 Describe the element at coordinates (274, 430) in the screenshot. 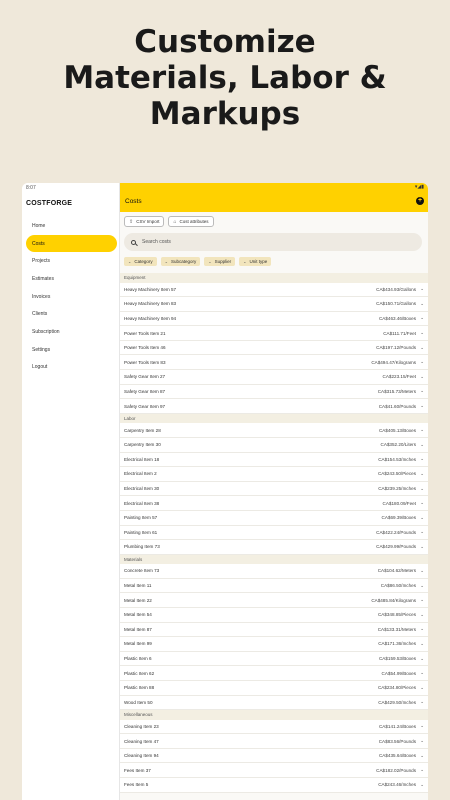

I see `list-item: Carpentry Item 28 CA$405.13/Boxes ⌄` at that location.